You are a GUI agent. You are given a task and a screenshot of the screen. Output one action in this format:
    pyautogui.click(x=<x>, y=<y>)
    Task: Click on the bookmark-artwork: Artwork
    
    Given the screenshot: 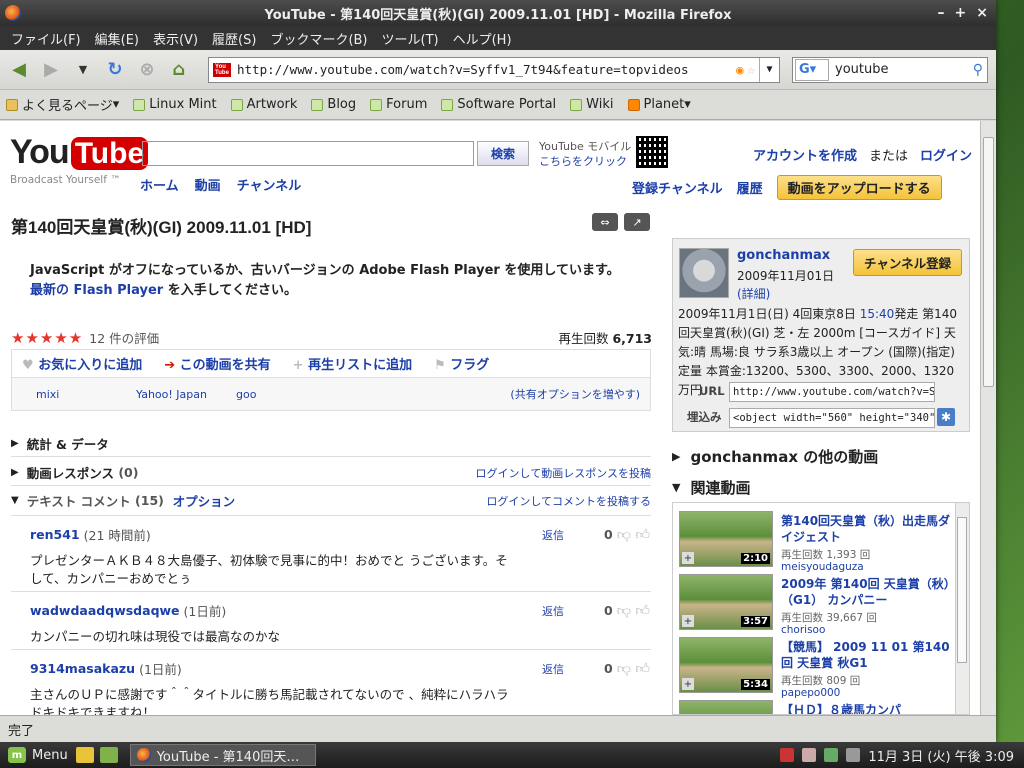 What is the action you would take?
    pyautogui.click(x=263, y=104)
    